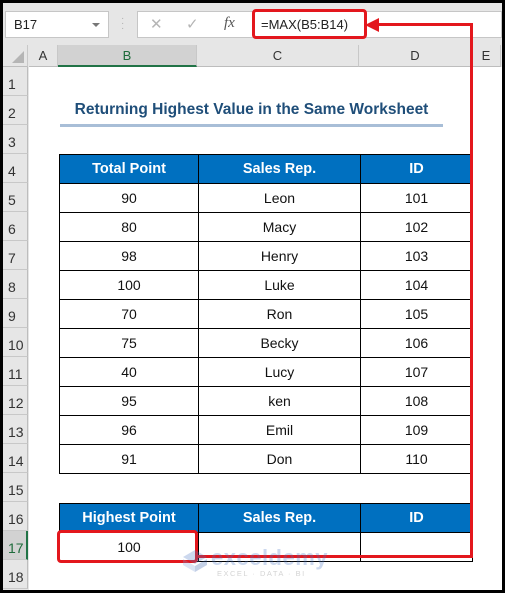 The height and width of the screenshot is (593, 505). What do you see at coordinates (229, 23) in the screenshot?
I see `insert-function-icon: fx` at bounding box center [229, 23].